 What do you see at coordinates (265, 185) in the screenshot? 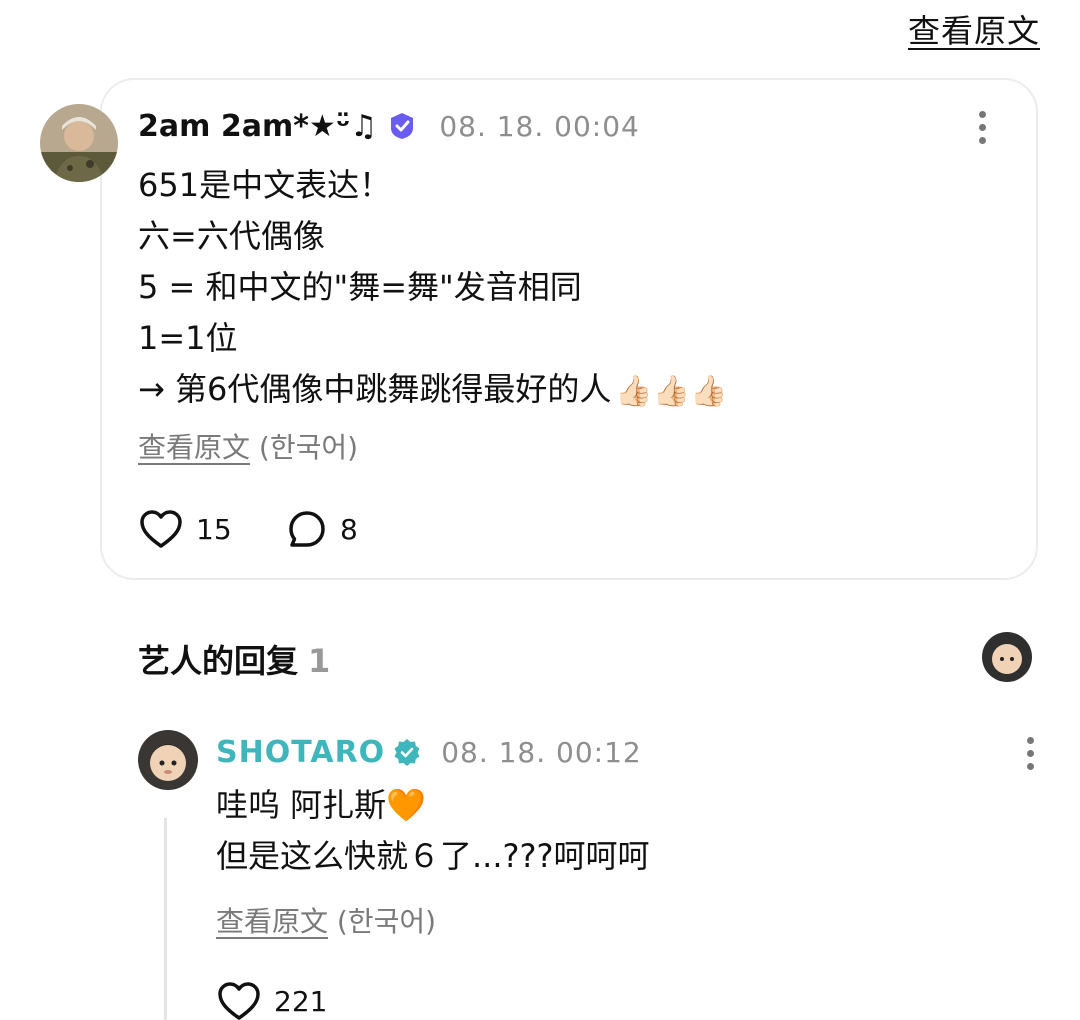
I see `post-line: 651是中文表达！` at bounding box center [265, 185].